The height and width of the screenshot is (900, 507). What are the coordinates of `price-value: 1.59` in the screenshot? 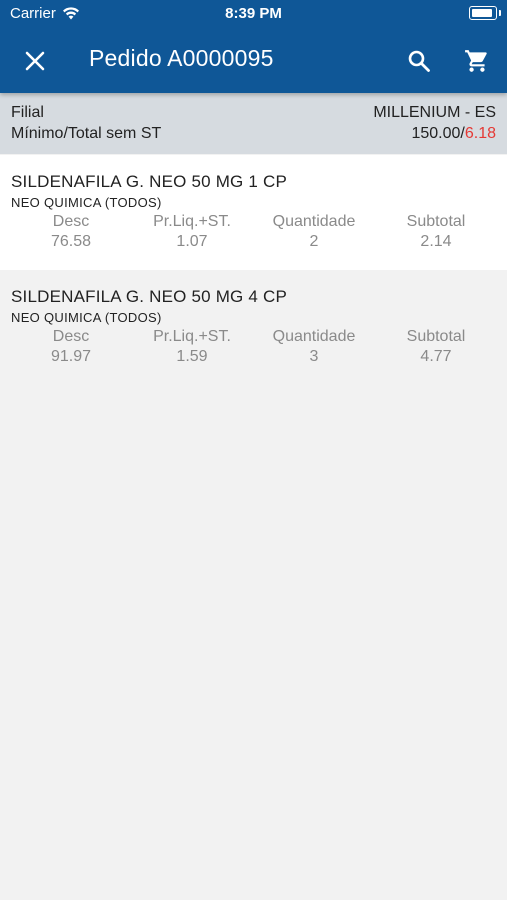 It's located at (192, 356).